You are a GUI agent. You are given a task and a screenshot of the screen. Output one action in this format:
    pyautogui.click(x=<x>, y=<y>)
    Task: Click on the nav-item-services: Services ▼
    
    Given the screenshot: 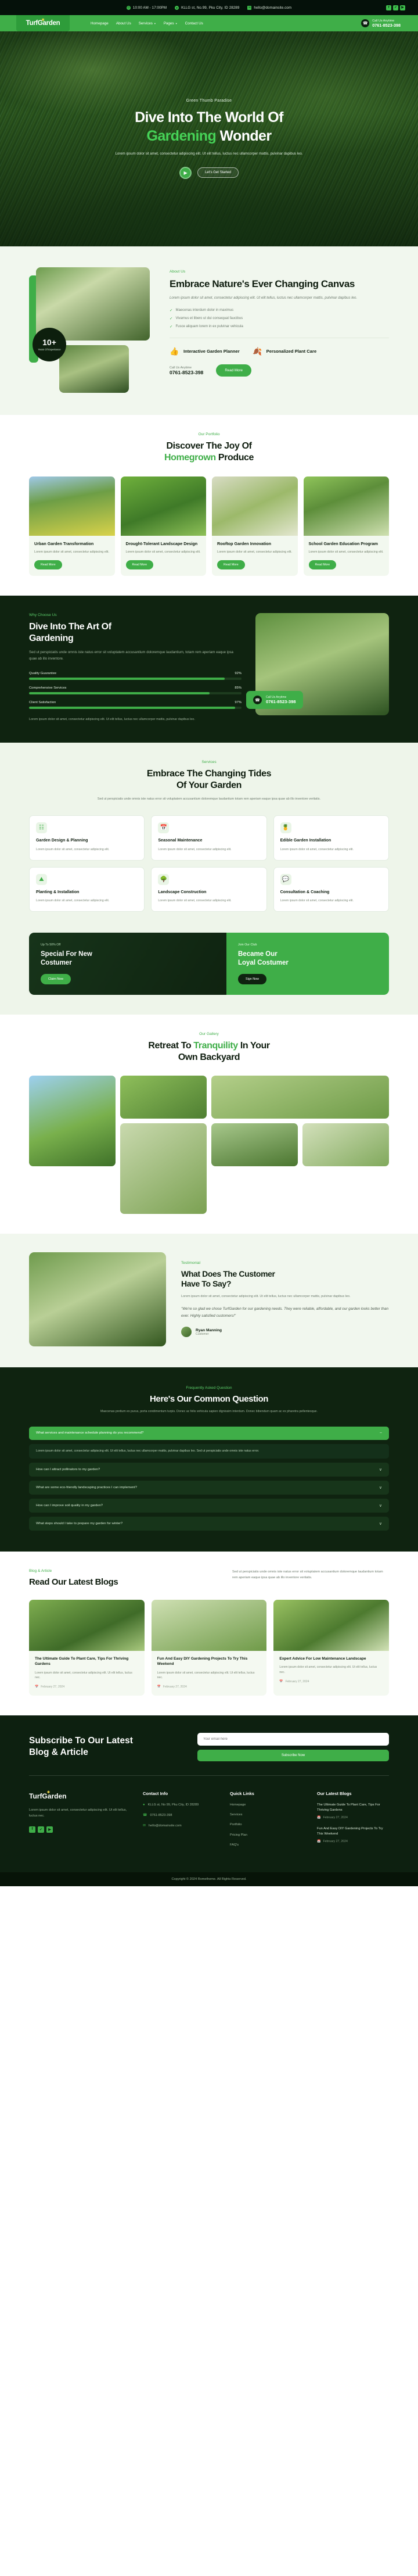 What is the action you would take?
    pyautogui.click(x=147, y=24)
    